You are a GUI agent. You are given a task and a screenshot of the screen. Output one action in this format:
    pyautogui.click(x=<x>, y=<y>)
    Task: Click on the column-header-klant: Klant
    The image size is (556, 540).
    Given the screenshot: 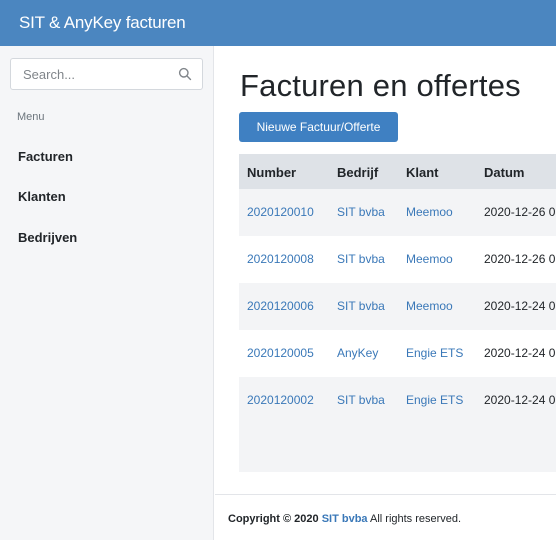 What is the action you would take?
    pyautogui.click(x=422, y=172)
    